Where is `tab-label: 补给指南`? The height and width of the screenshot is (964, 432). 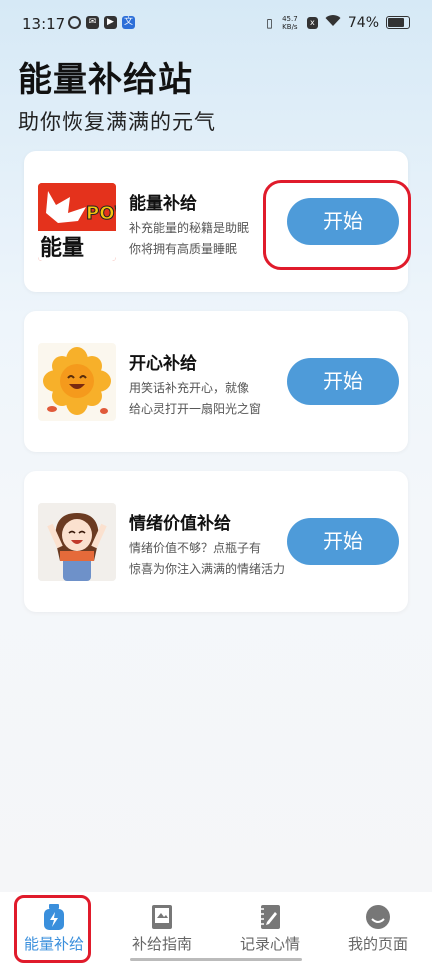 tab-label: 补给指南 is located at coordinates (161, 944).